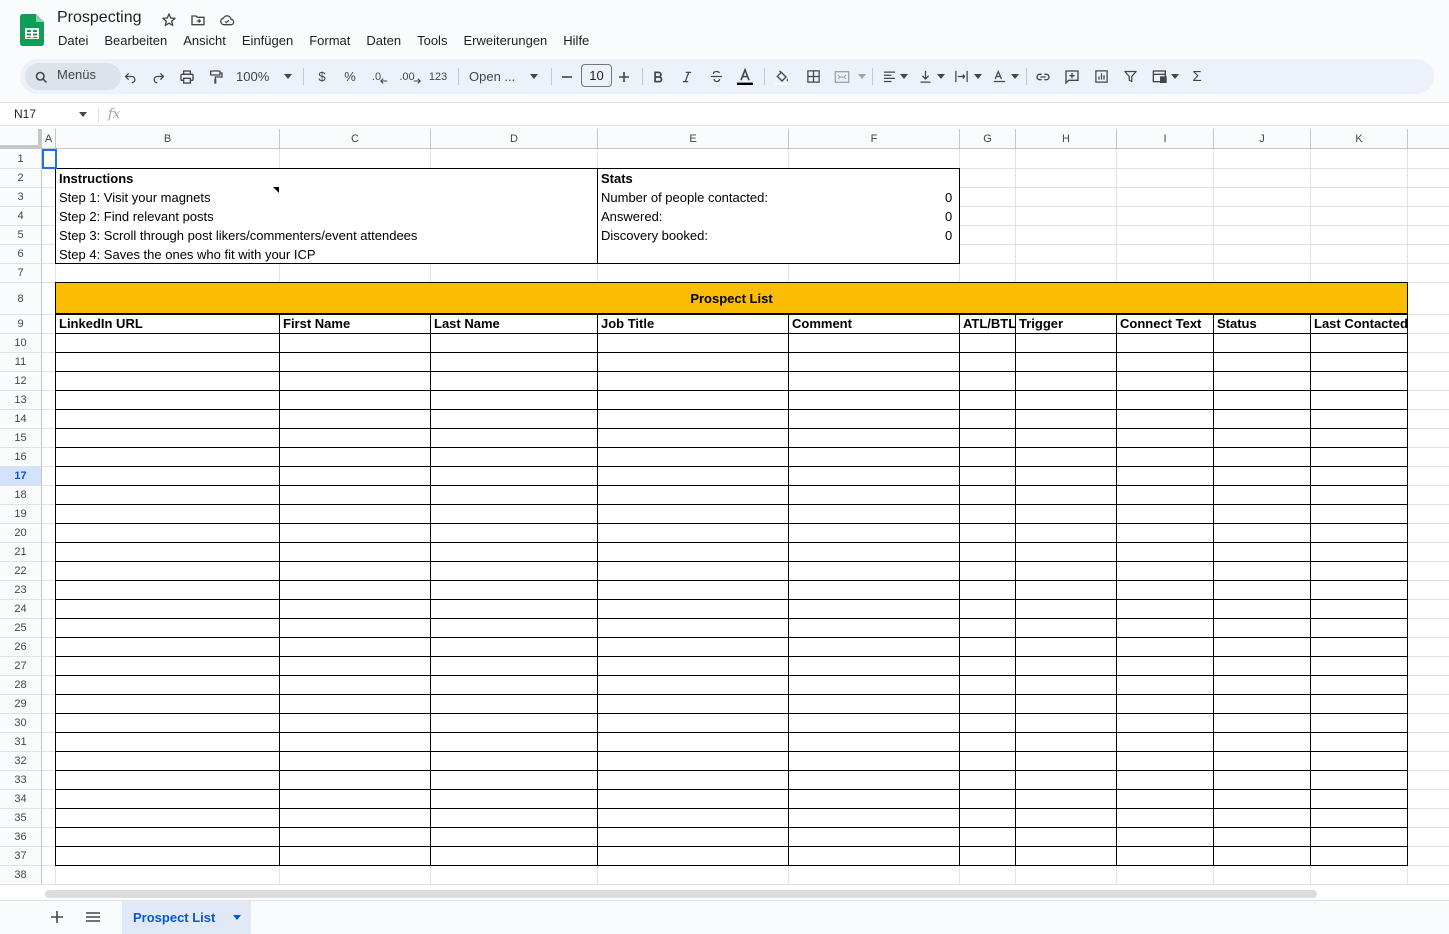 The height and width of the screenshot is (934, 1449). I want to click on sheets-logo-icon, so click(32, 30).